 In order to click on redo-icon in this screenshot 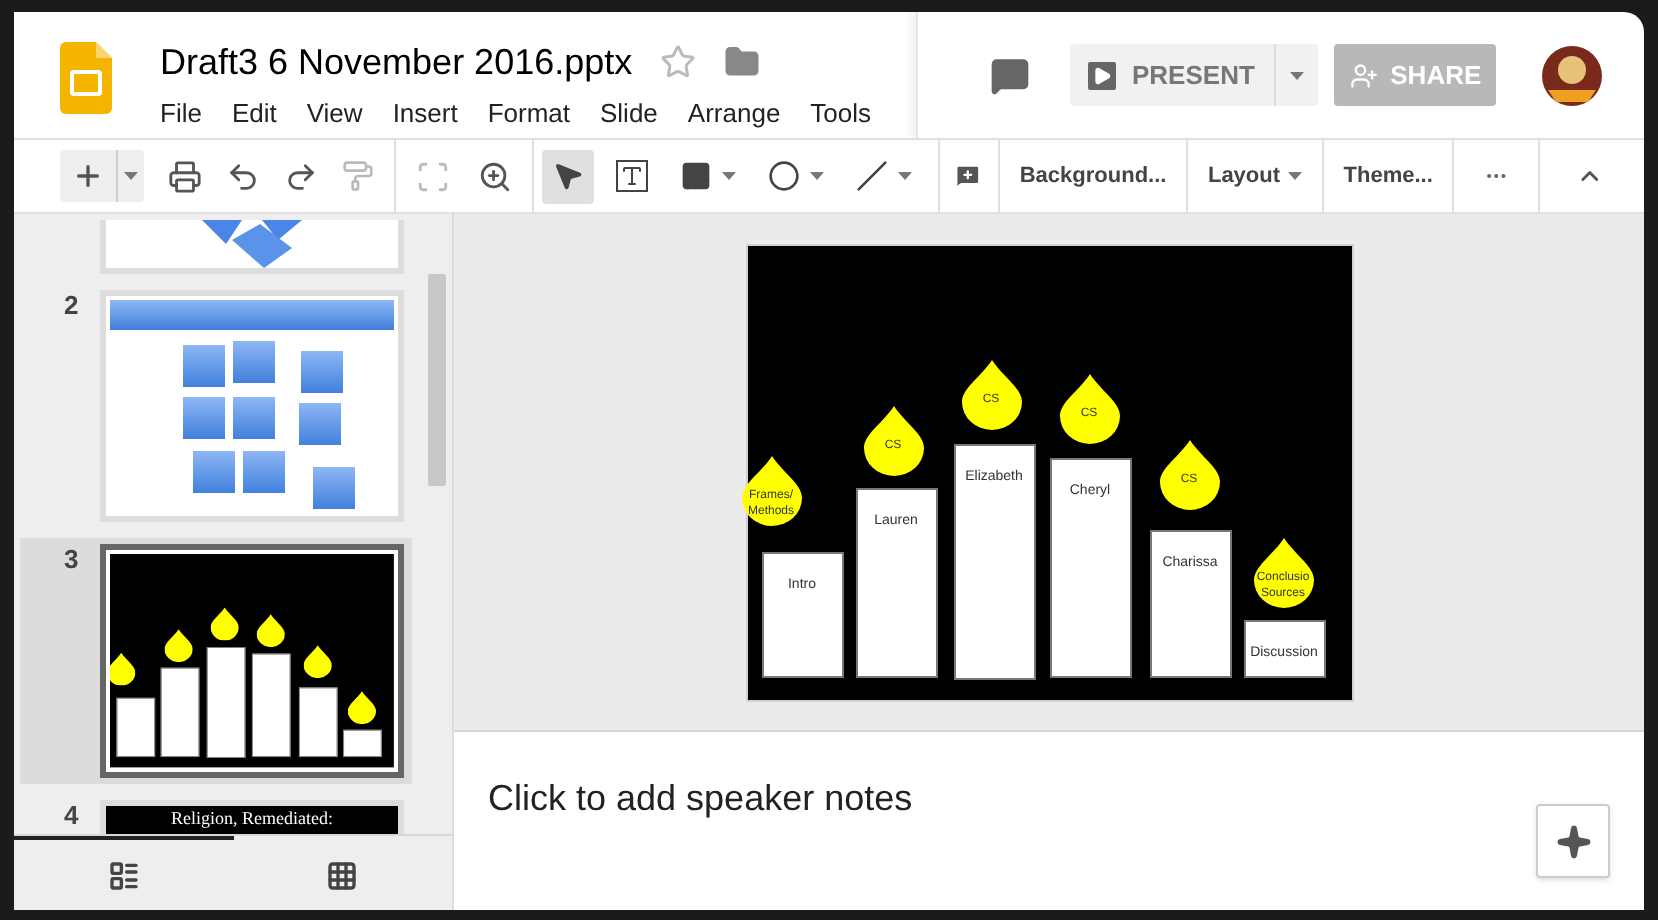, I will do `click(301, 176)`.